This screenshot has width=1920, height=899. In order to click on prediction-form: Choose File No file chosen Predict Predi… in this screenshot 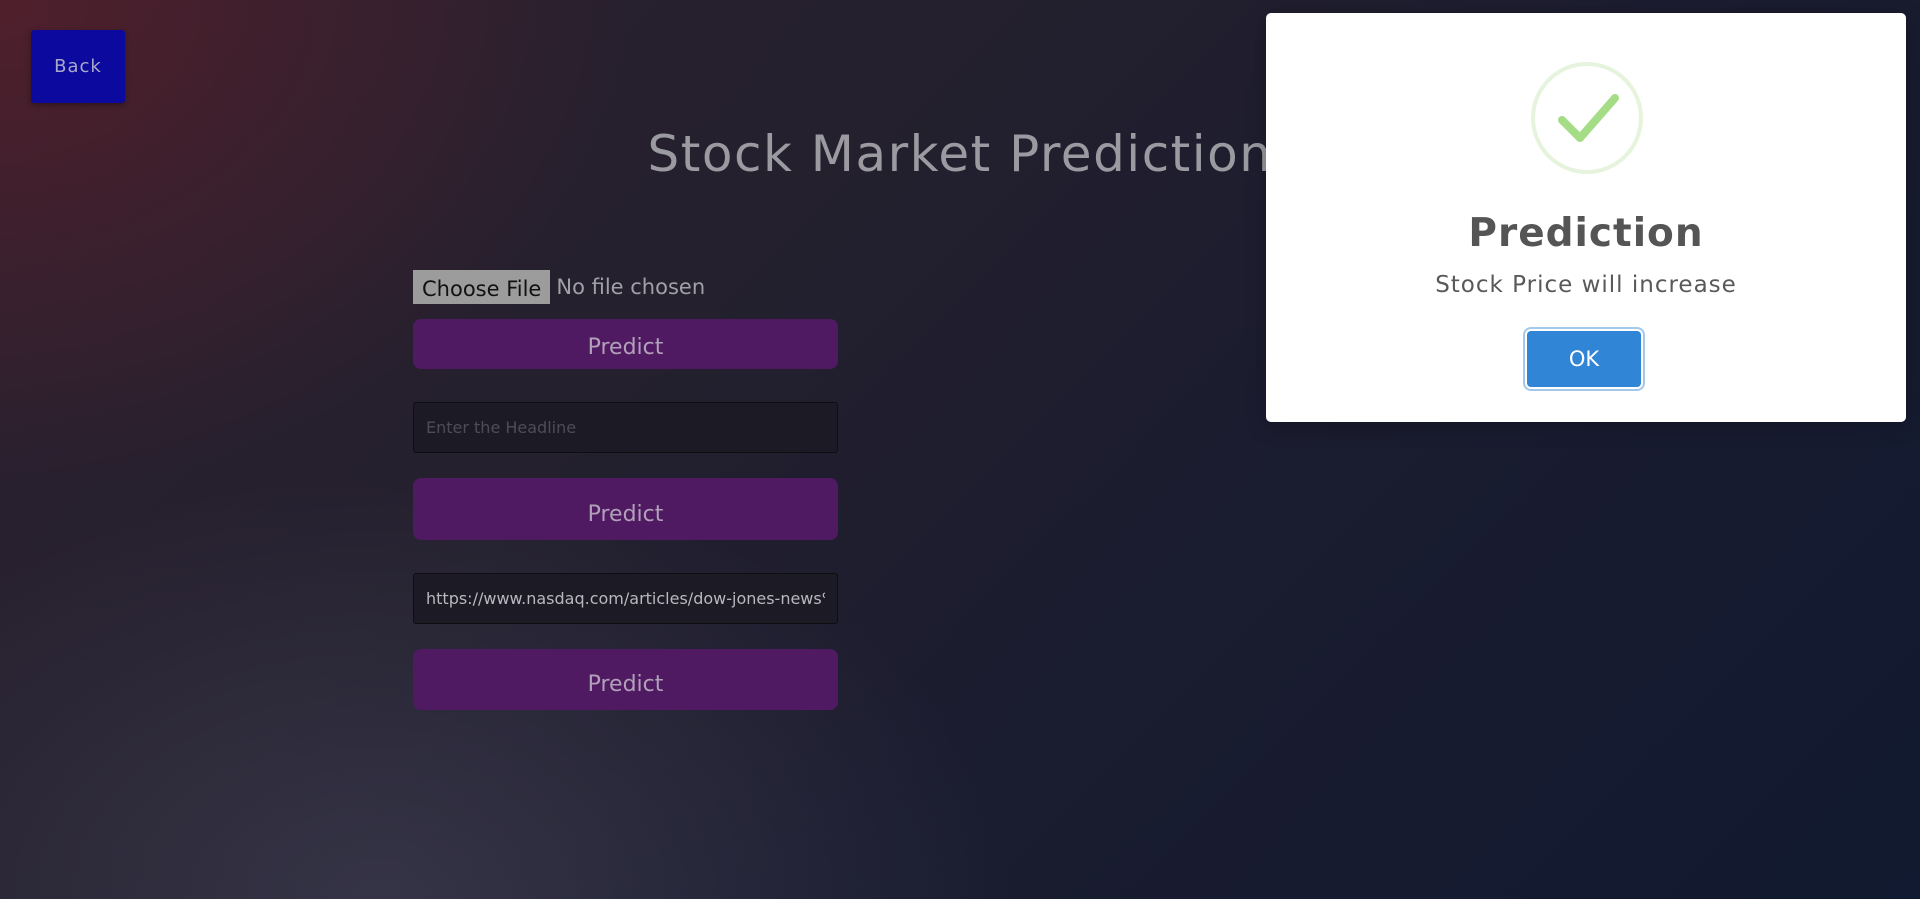, I will do `click(625, 490)`.